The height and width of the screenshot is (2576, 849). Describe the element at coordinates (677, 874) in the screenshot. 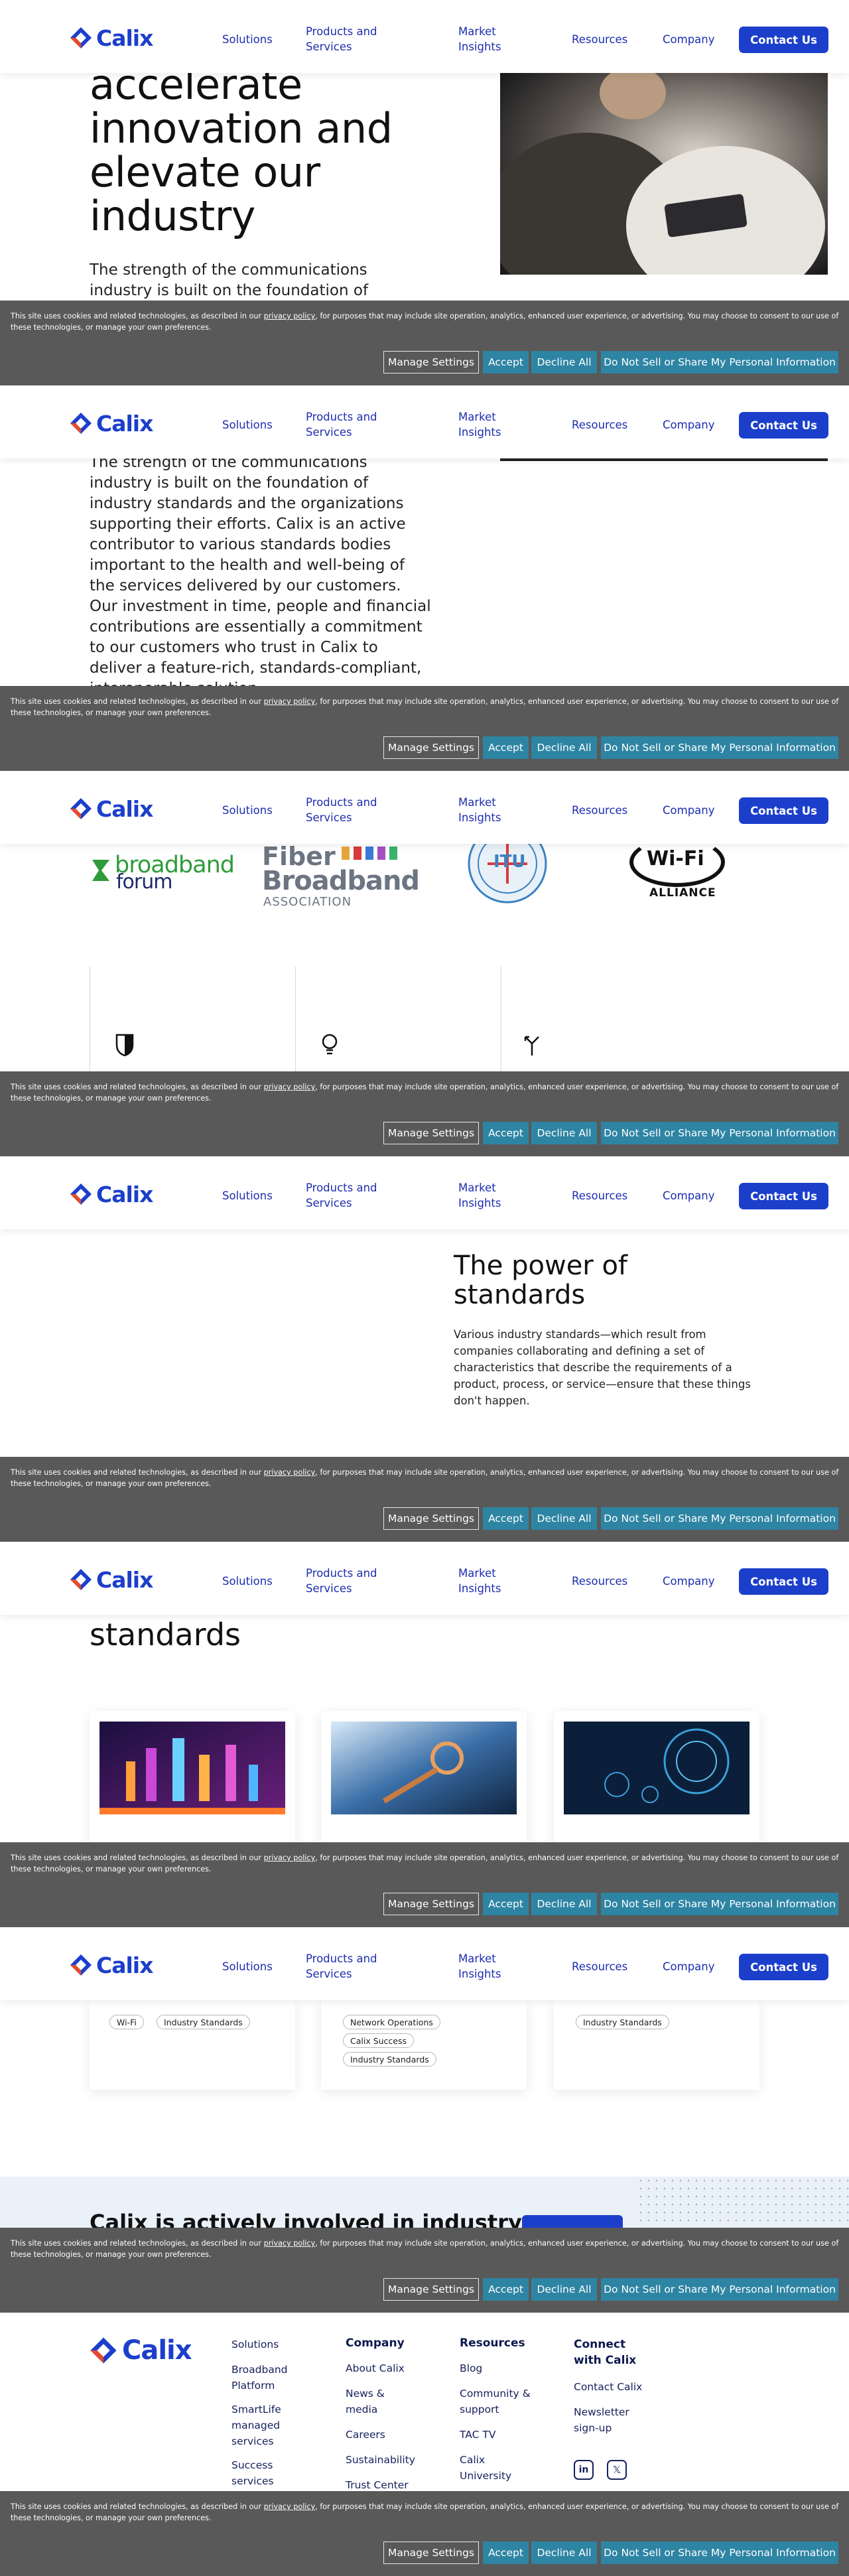

I see `wifi-alliance-logo: Wi-Fi ALLIANCE` at that location.